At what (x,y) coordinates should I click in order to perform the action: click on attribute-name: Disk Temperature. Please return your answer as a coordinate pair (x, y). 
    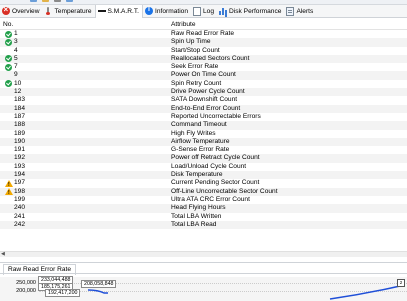
    Looking at the image, I should click on (197, 175).